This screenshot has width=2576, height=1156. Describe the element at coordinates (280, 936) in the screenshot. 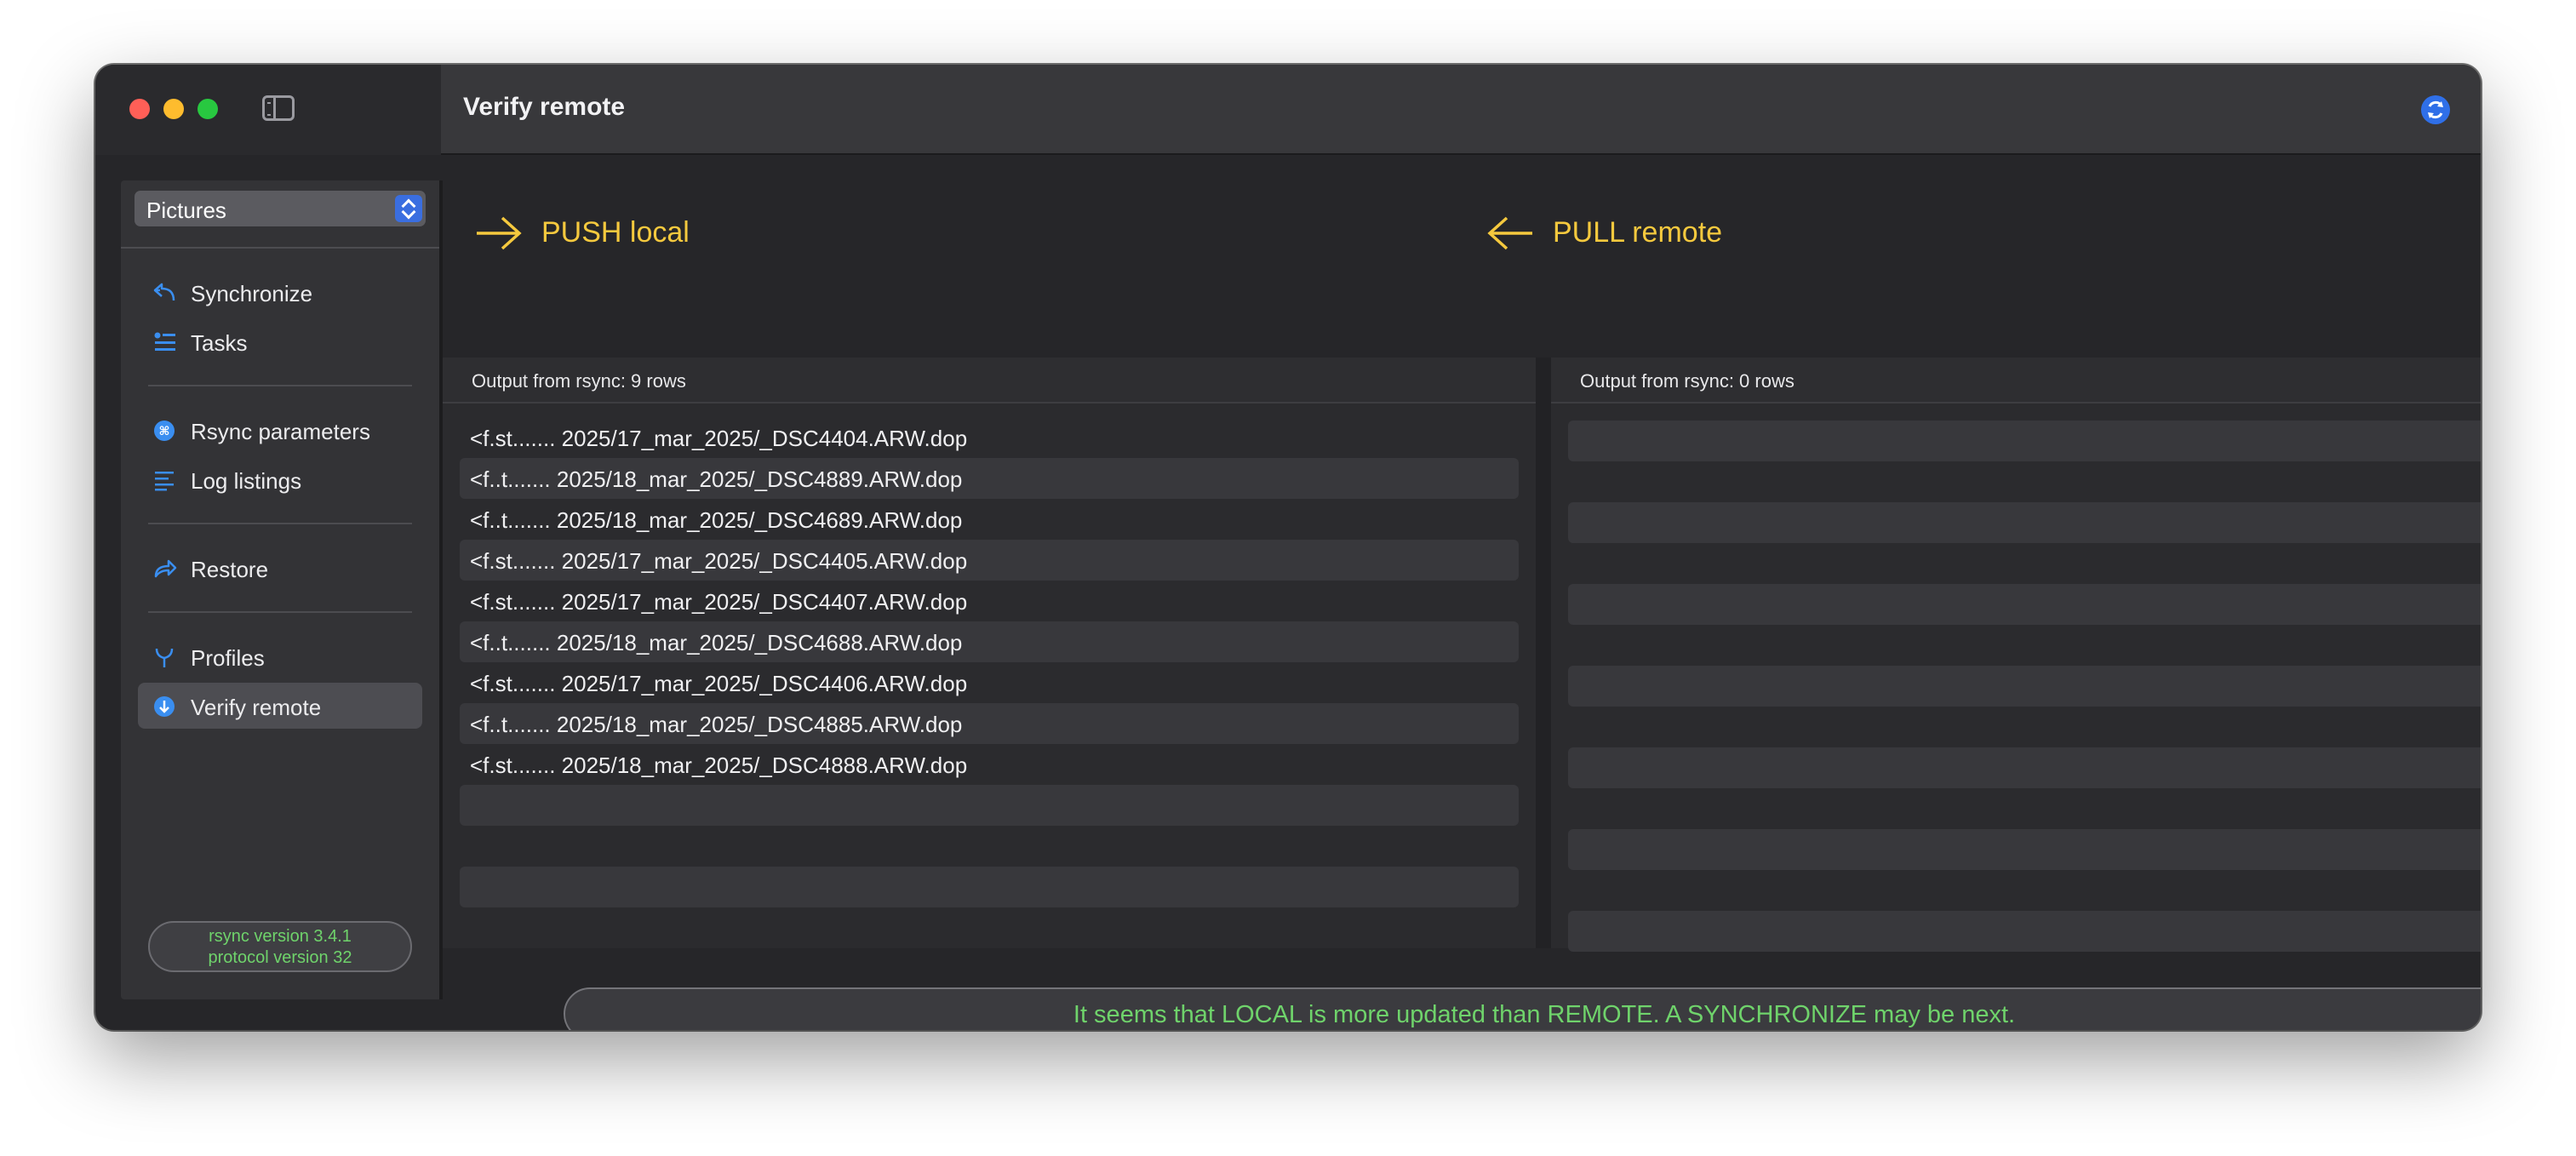

I see `rsync-version-text: rsync version 3.4.1` at that location.